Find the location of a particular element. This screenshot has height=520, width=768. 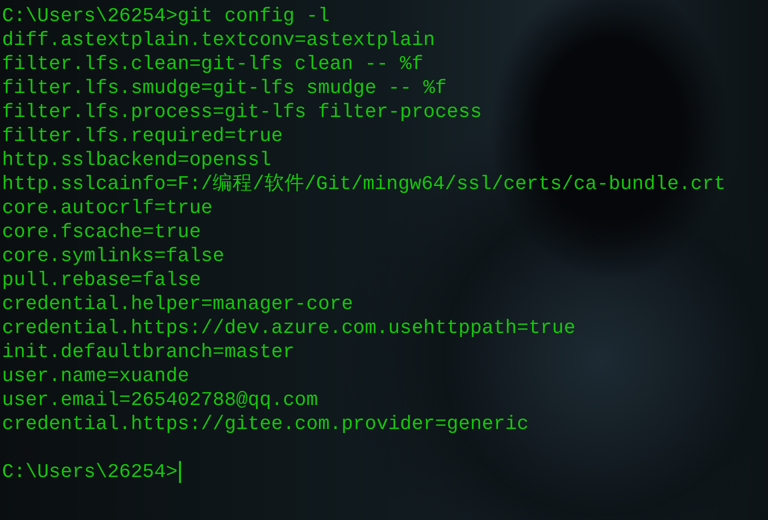

output-line: diff.astextplain.textconv=astextplain is located at coordinates (218, 40).